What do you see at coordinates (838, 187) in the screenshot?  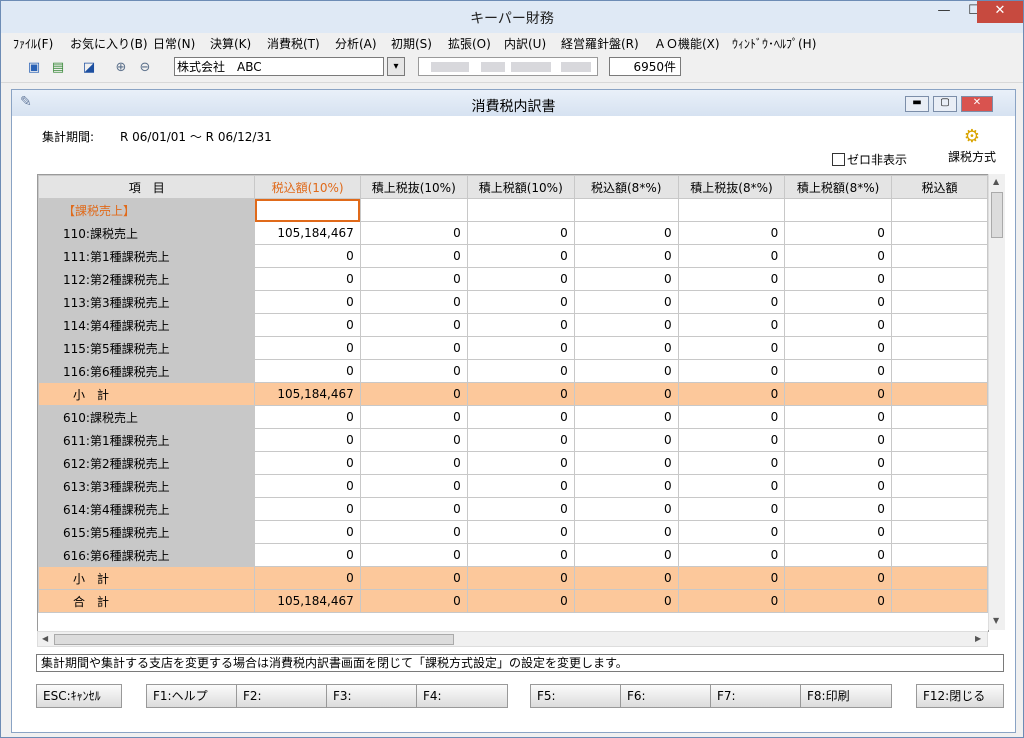 I see `header-col: 積上税額(8*%)` at bounding box center [838, 187].